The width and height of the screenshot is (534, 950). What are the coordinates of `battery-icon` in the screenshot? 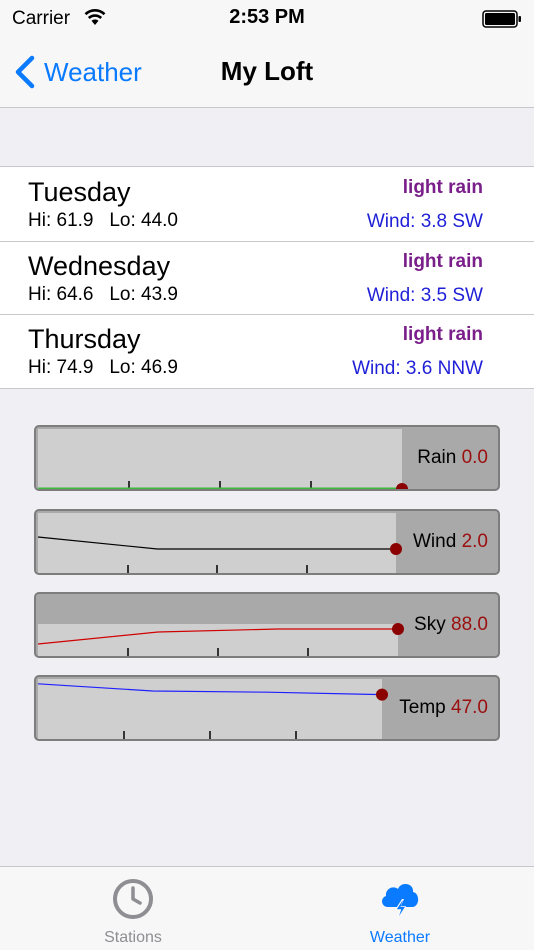 It's located at (501, 19).